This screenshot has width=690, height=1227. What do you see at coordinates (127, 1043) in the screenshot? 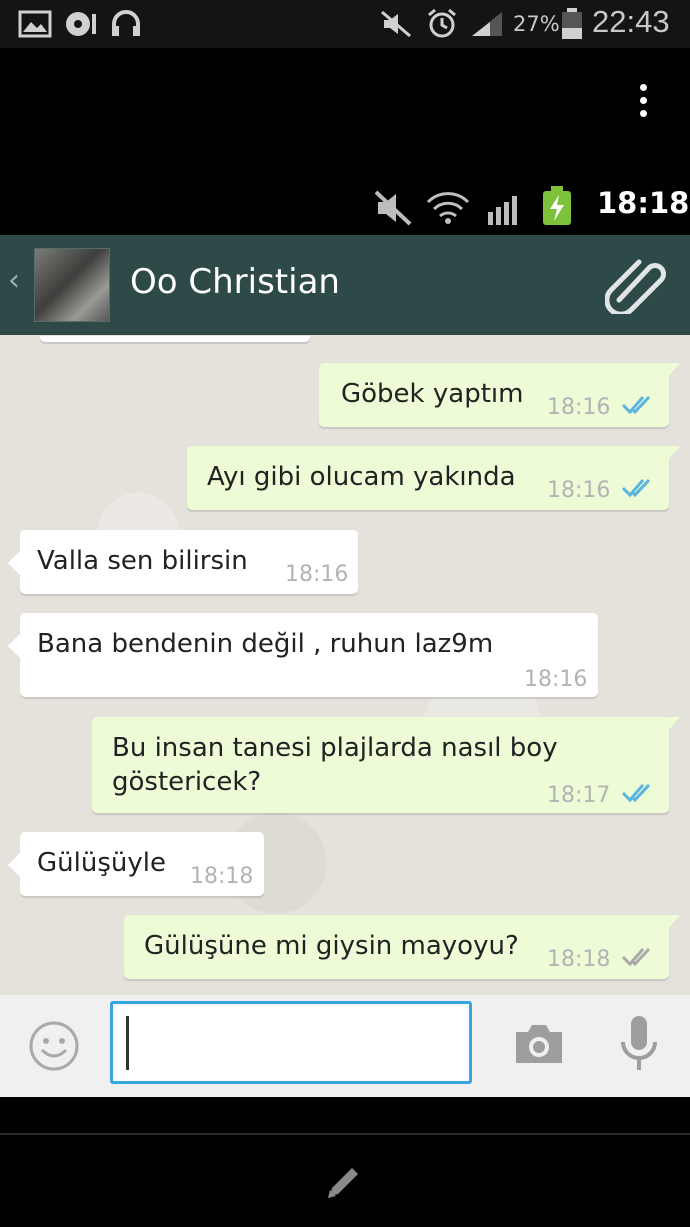
I see `text-cursor` at bounding box center [127, 1043].